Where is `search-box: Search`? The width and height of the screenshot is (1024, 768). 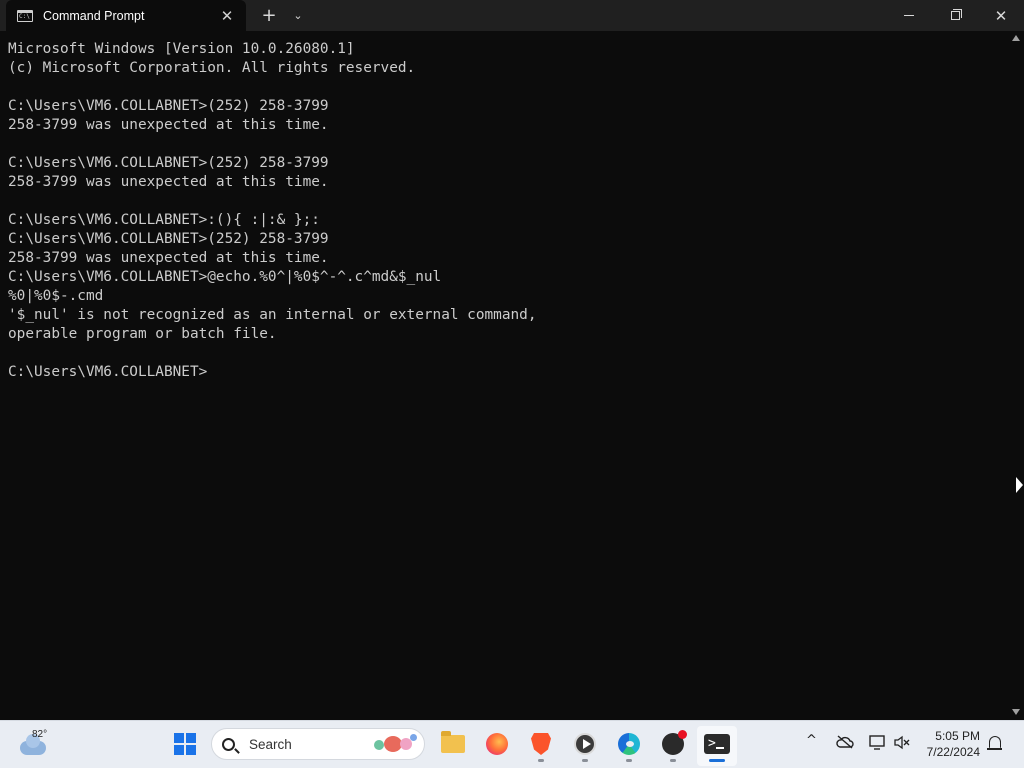 search-box: Search is located at coordinates (318, 744).